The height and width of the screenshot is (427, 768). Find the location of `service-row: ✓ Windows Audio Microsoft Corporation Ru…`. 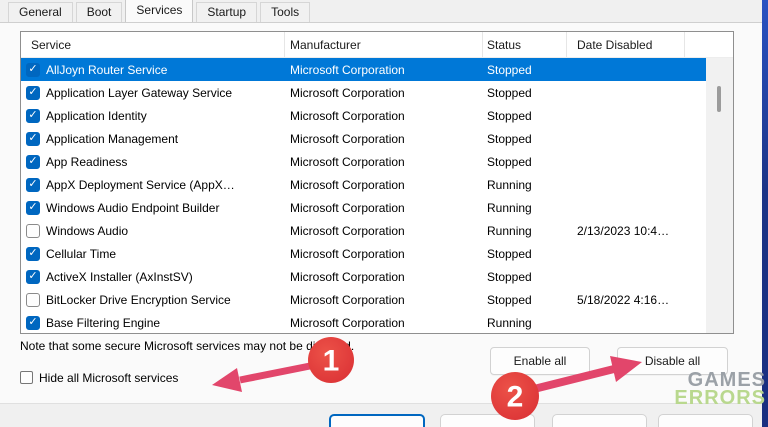

service-row: ✓ Windows Audio Microsoft Corporation Ru… is located at coordinates (377, 230).